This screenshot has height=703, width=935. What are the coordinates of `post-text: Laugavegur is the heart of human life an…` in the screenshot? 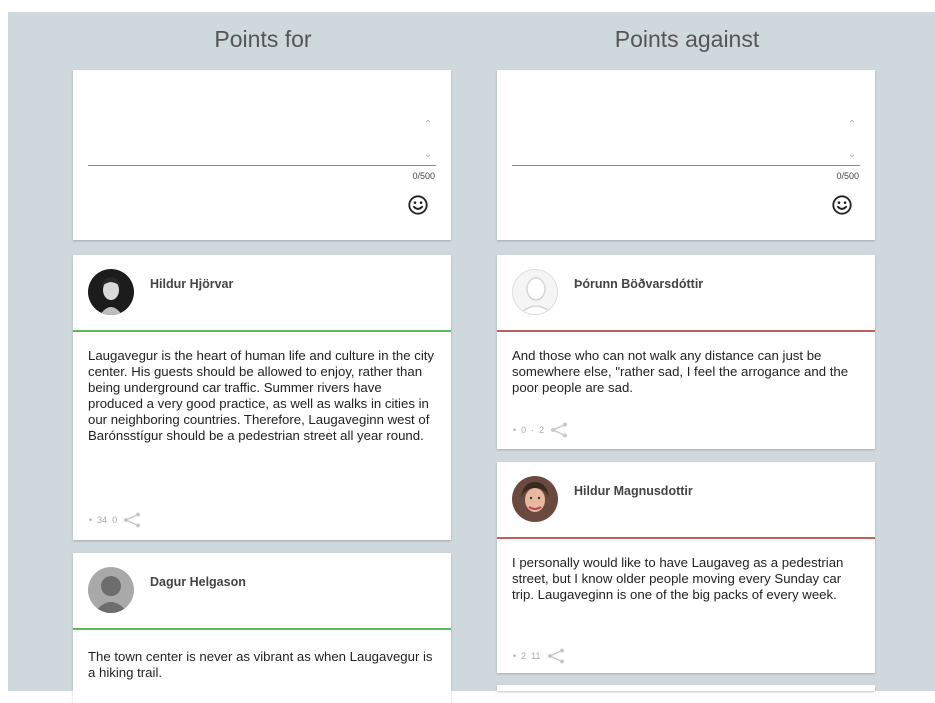 It's located at (261, 395).